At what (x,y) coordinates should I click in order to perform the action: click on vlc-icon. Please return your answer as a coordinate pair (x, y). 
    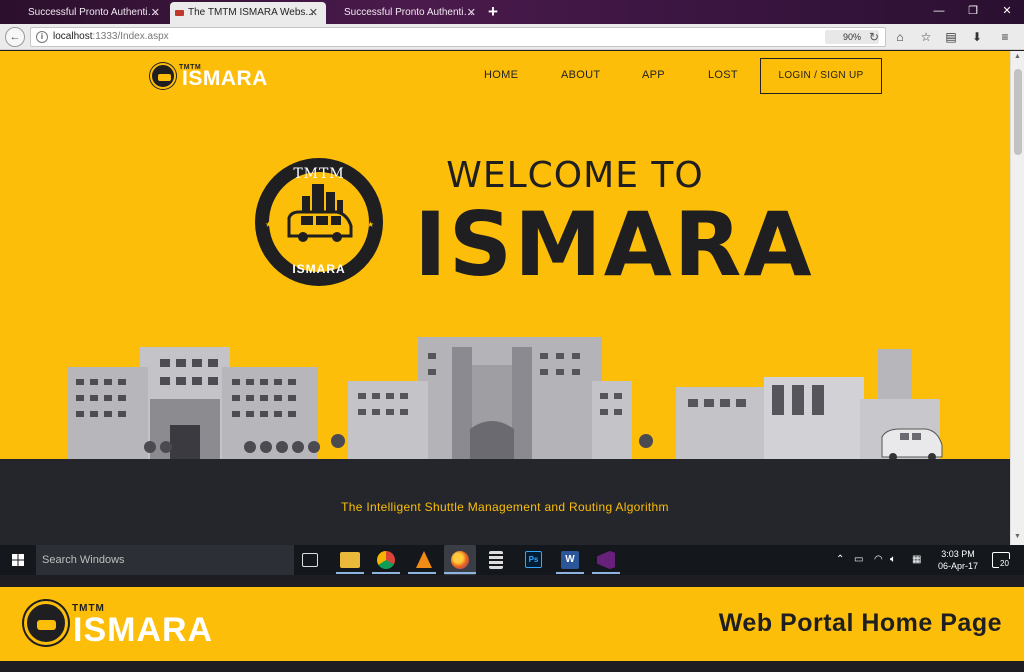
    Looking at the image, I should click on (424, 559).